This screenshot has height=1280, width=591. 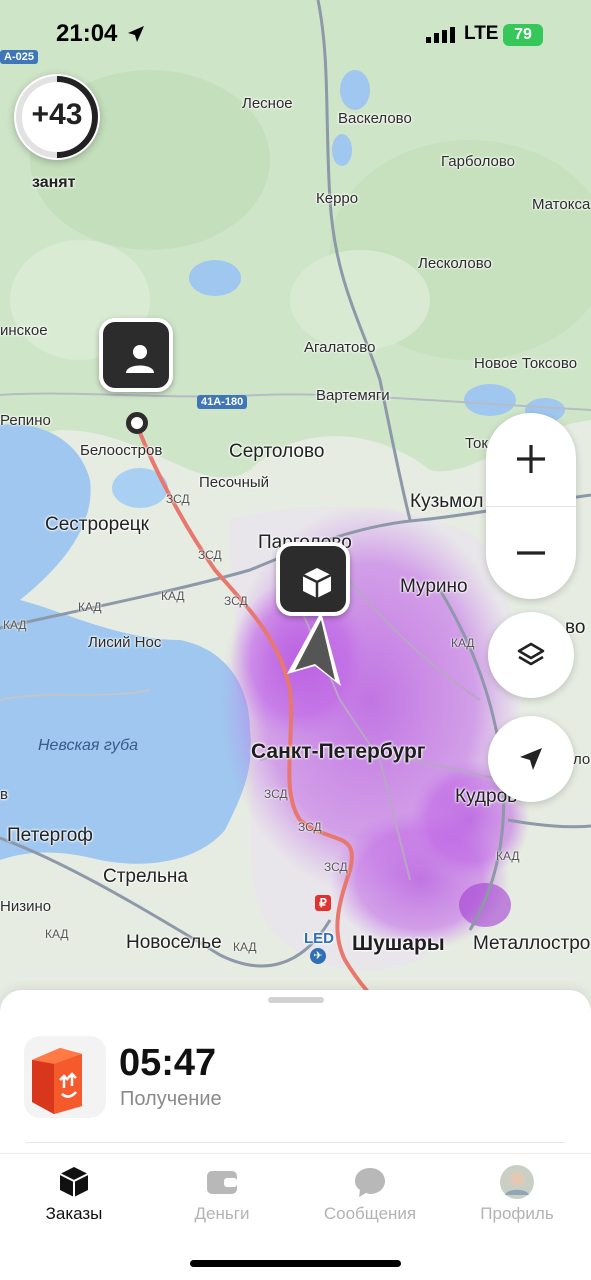 I want to click on road-label-zsd-1: ЗСД, so click(x=178, y=499).